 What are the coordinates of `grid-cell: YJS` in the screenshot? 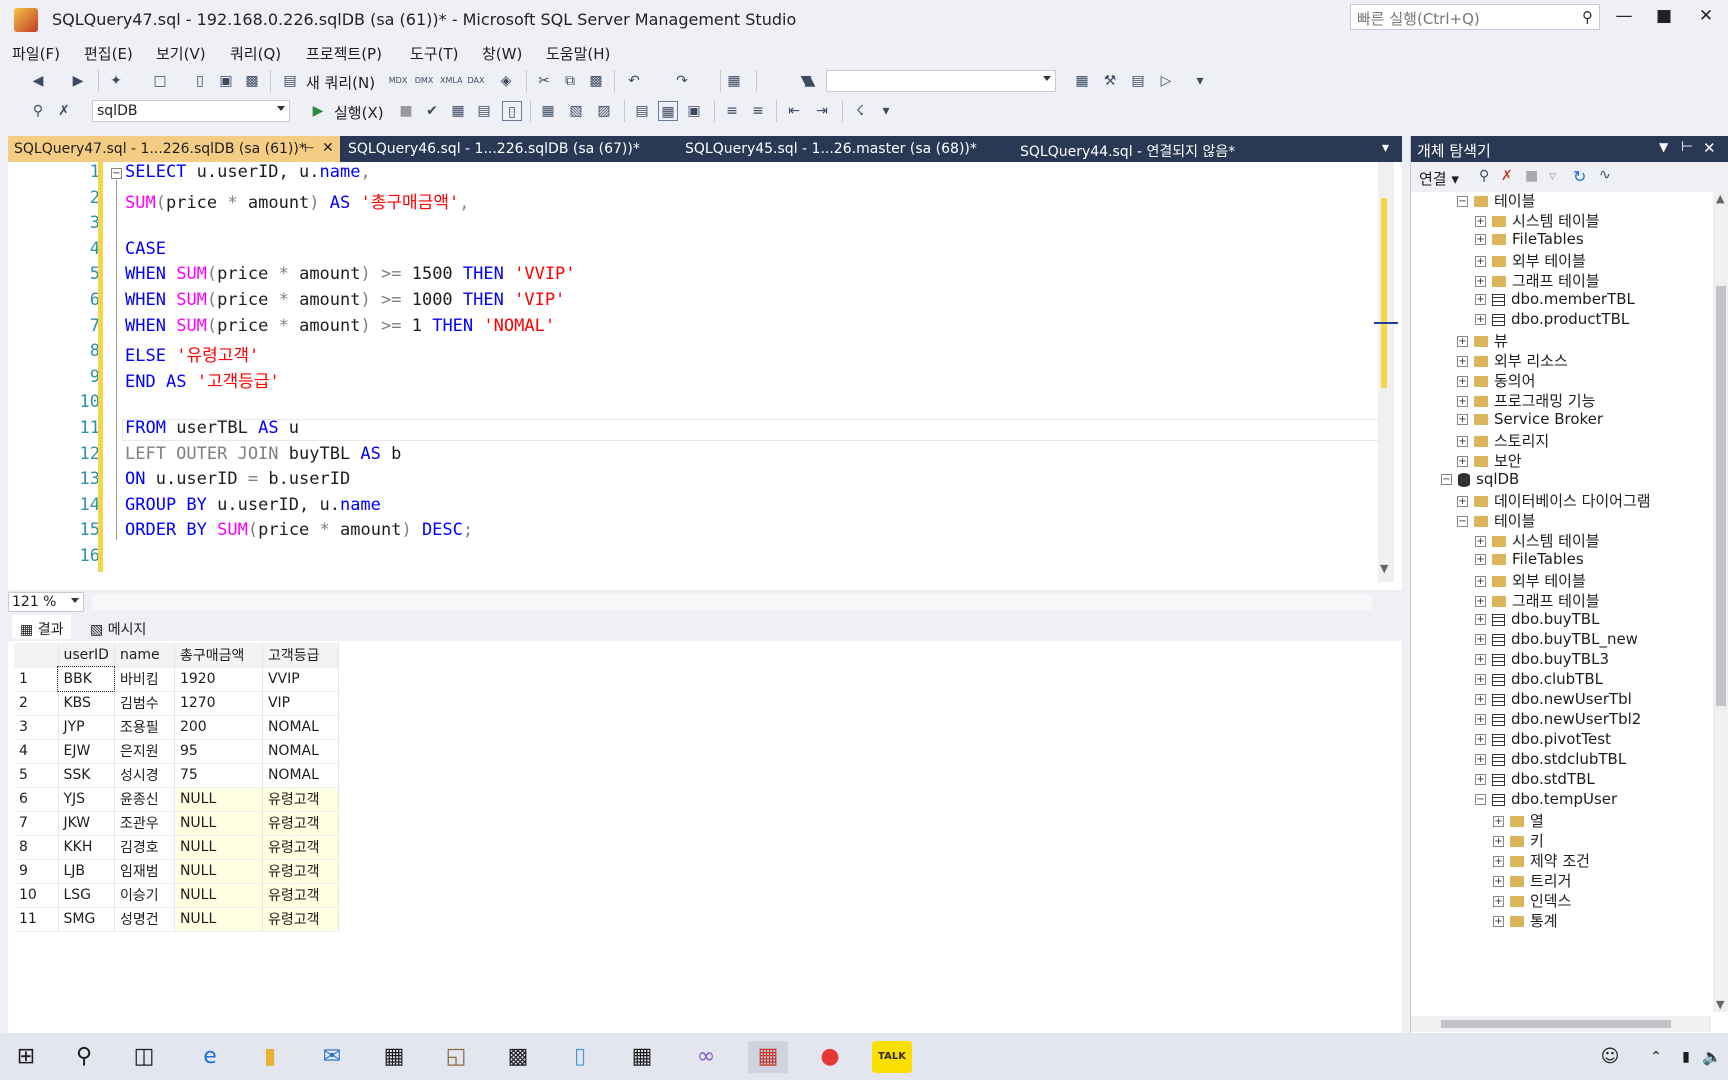 It's located at (86, 799).